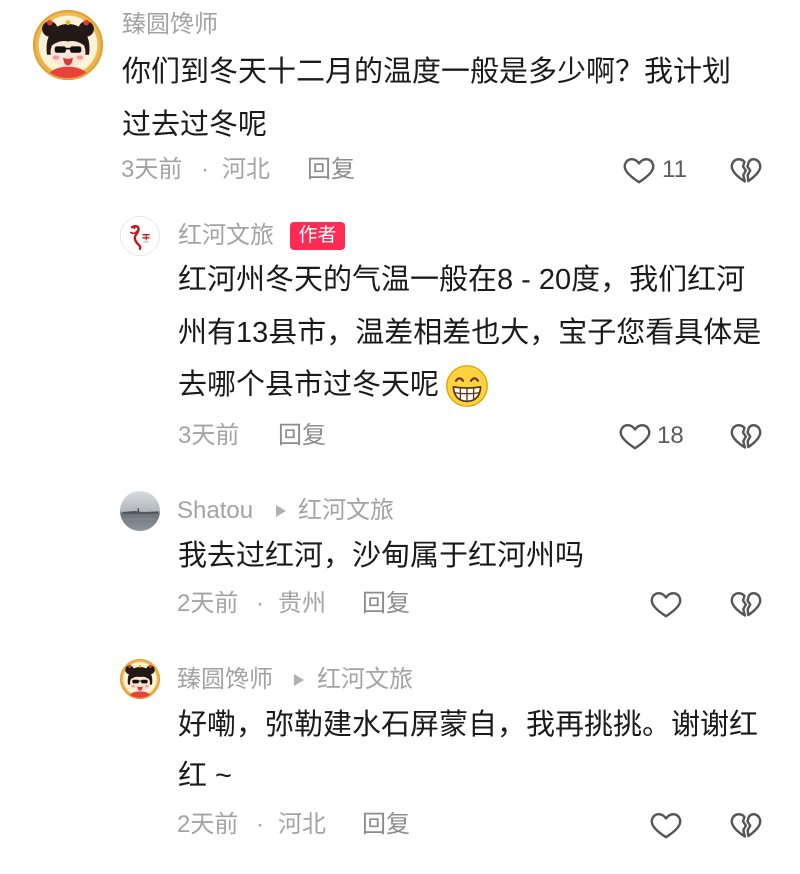 The image size is (800, 874). I want to click on reply-location: 河北, so click(302, 824).